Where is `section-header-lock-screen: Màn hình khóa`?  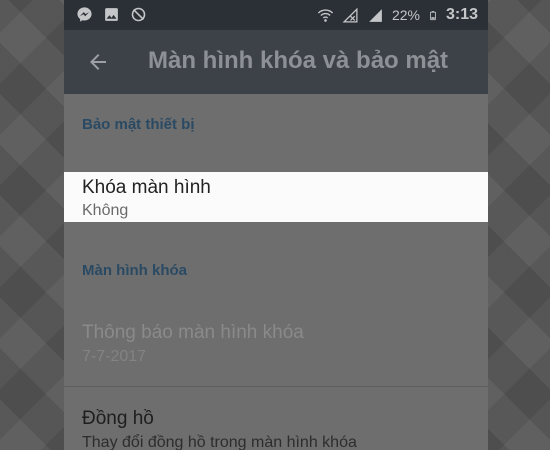 section-header-lock-screen: Màn hình khóa is located at coordinates (134, 270).